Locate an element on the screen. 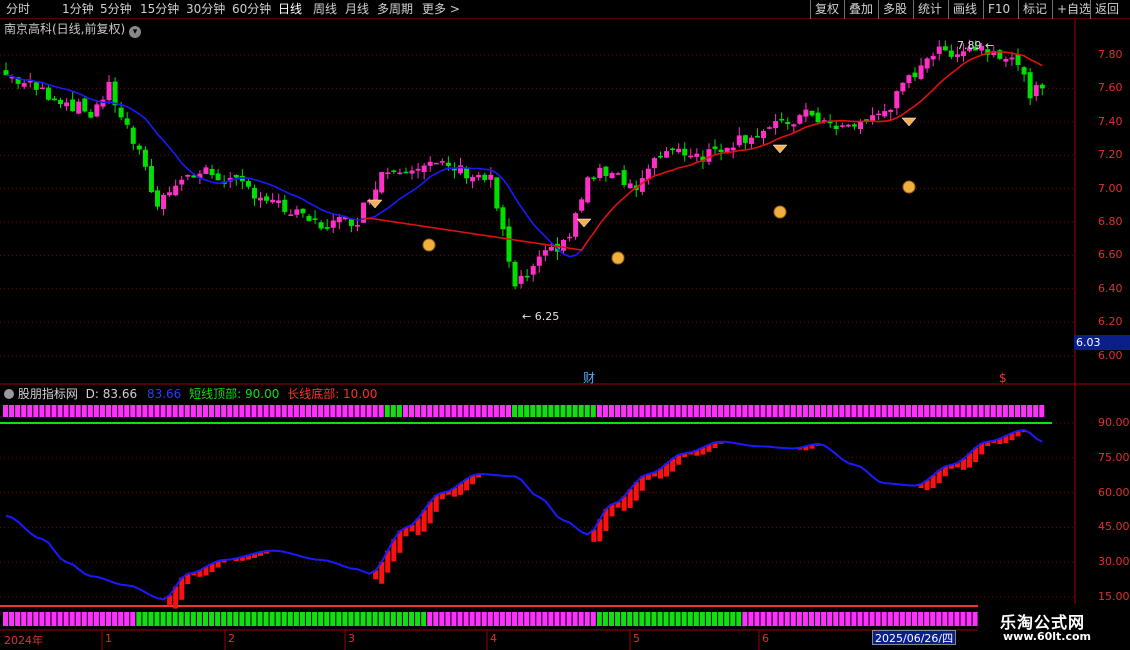  period-tab-1: 1分钟 is located at coordinates (78, 9).